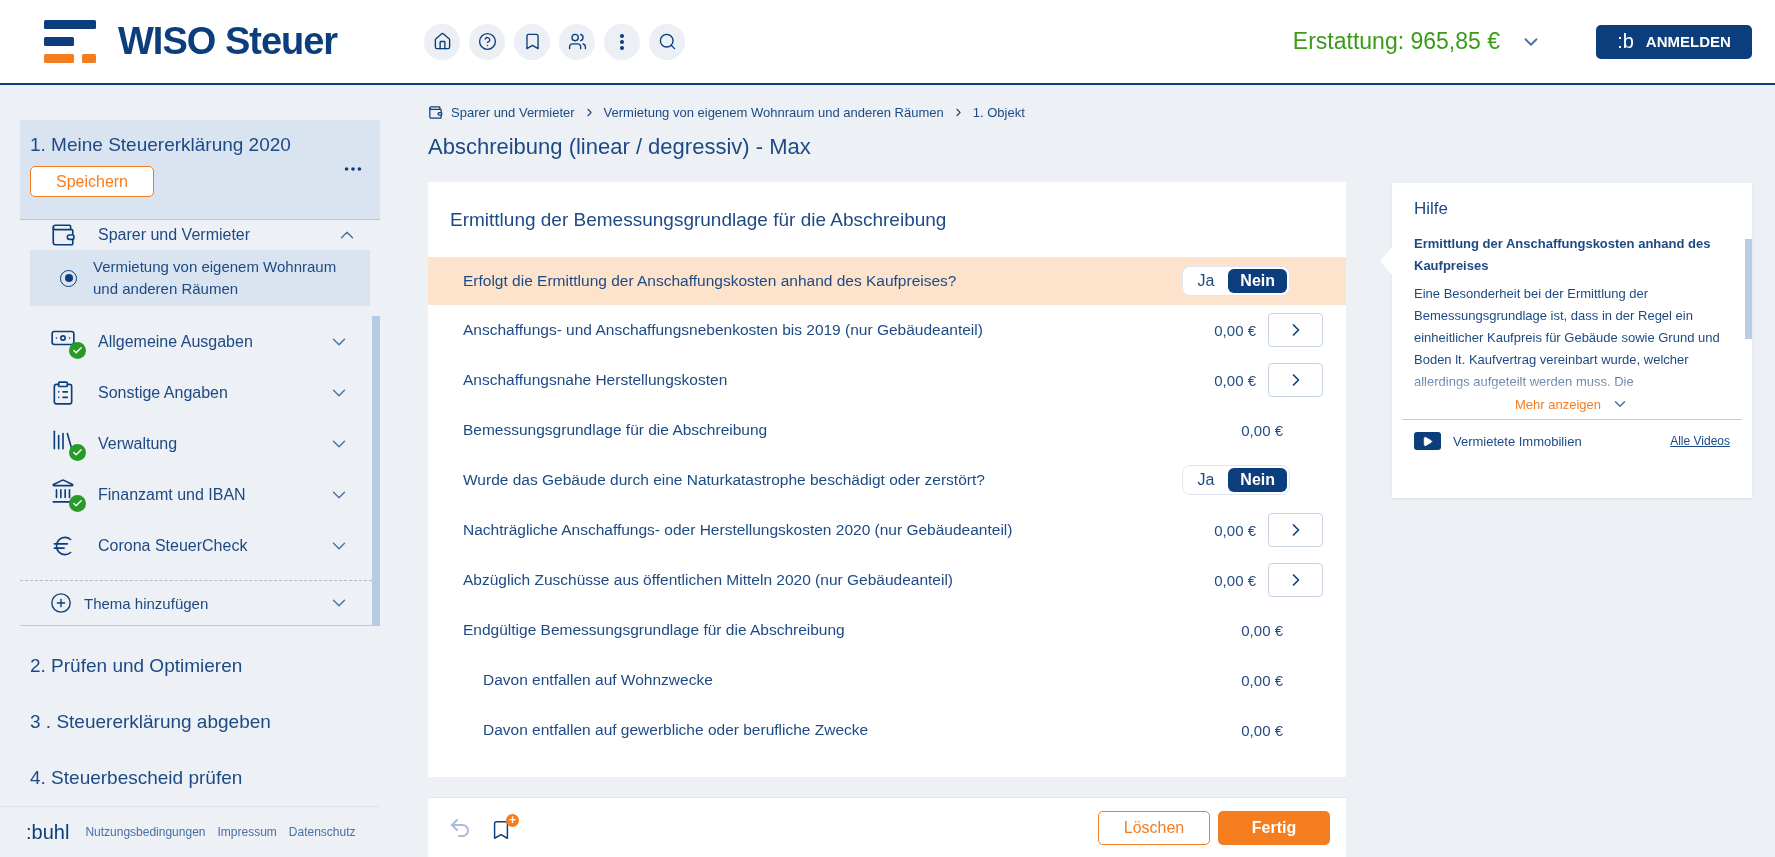 This screenshot has width=1775, height=857. What do you see at coordinates (998, 112) in the screenshot?
I see `breadcrumb-item: 1. Objekt` at bounding box center [998, 112].